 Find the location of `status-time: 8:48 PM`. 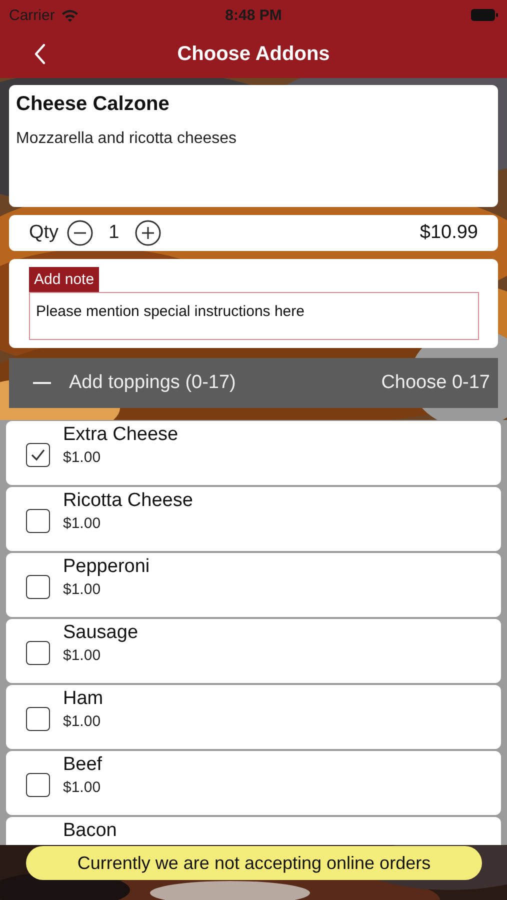

status-time: 8:48 PM is located at coordinates (253, 15).